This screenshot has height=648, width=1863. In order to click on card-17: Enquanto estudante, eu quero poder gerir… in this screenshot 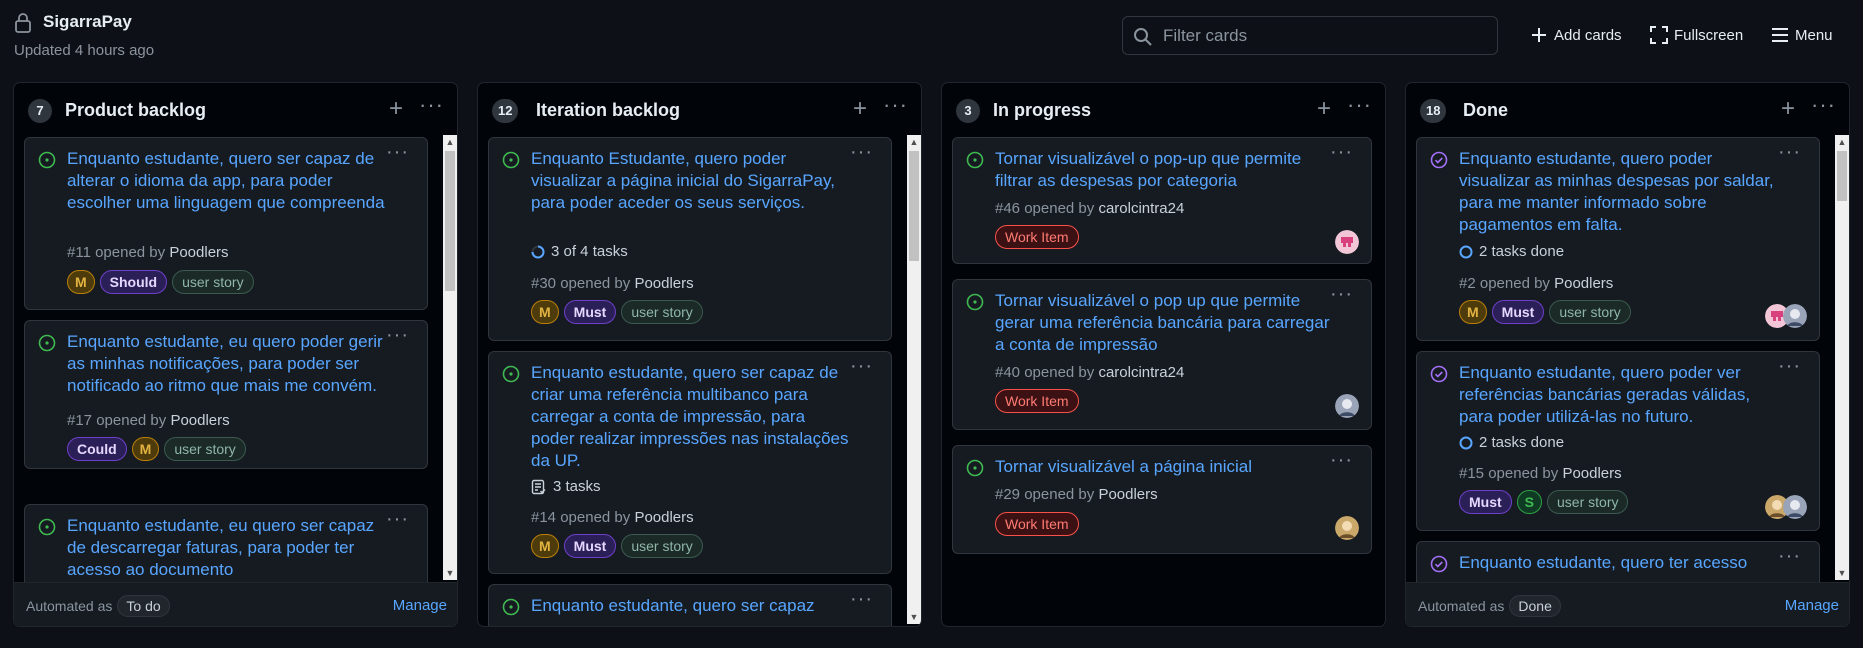, I will do `click(226, 394)`.